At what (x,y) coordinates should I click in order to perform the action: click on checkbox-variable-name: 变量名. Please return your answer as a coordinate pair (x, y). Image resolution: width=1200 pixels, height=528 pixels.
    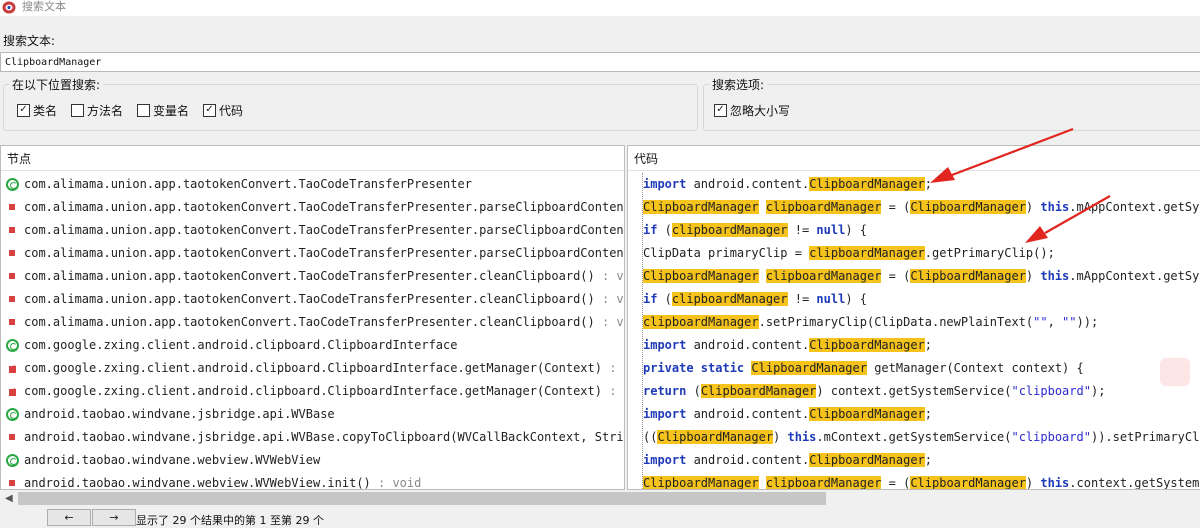
    Looking at the image, I should click on (163, 110).